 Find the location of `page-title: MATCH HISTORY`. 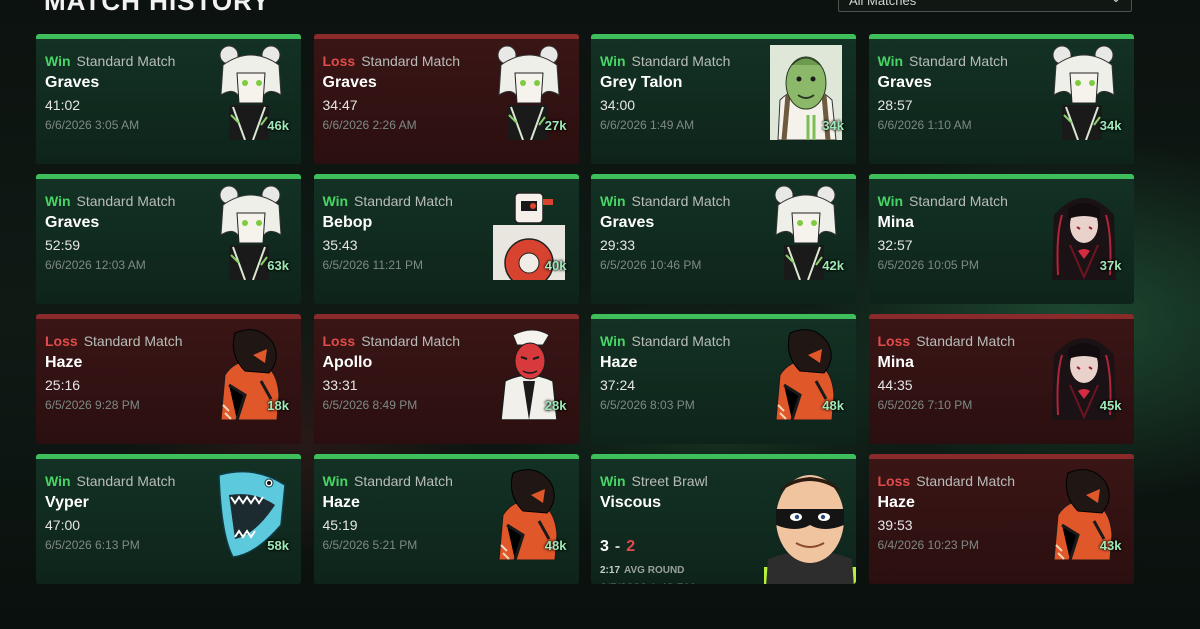

page-title: MATCH HISTORY is located at coordinates (157, 8).